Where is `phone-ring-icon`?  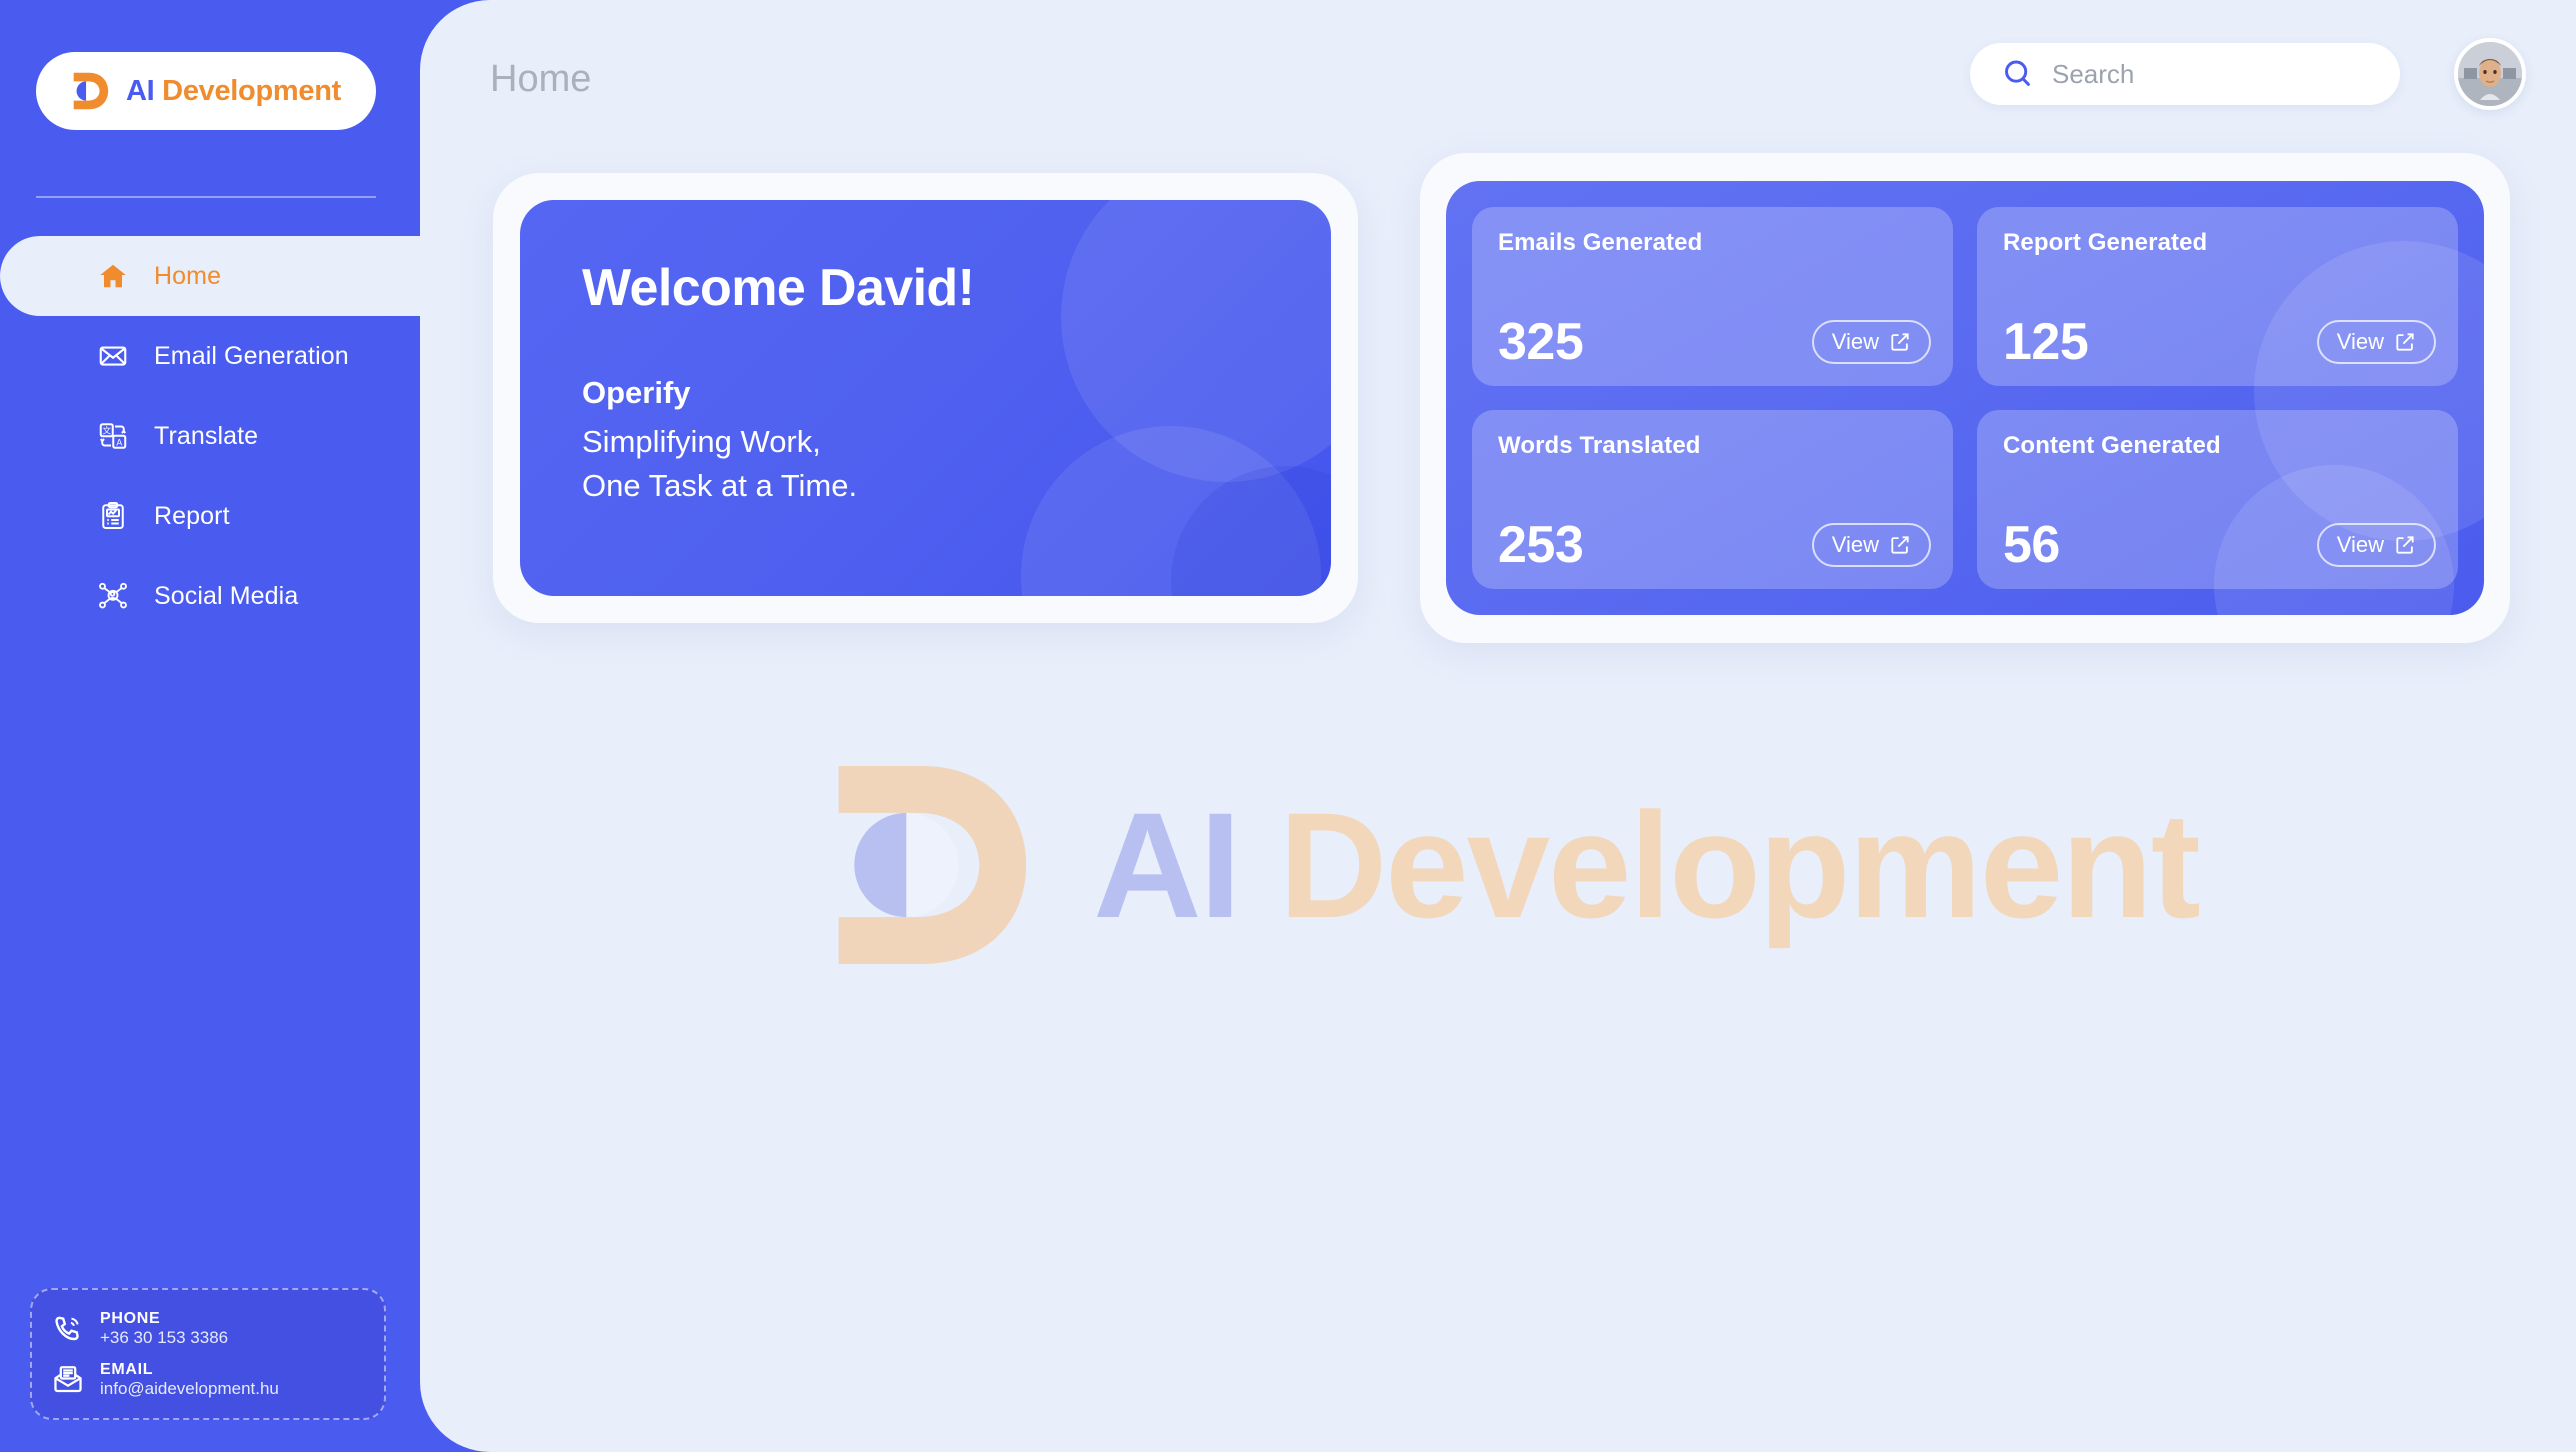 phone-ring-icon is located at coordinates (67, 1328).